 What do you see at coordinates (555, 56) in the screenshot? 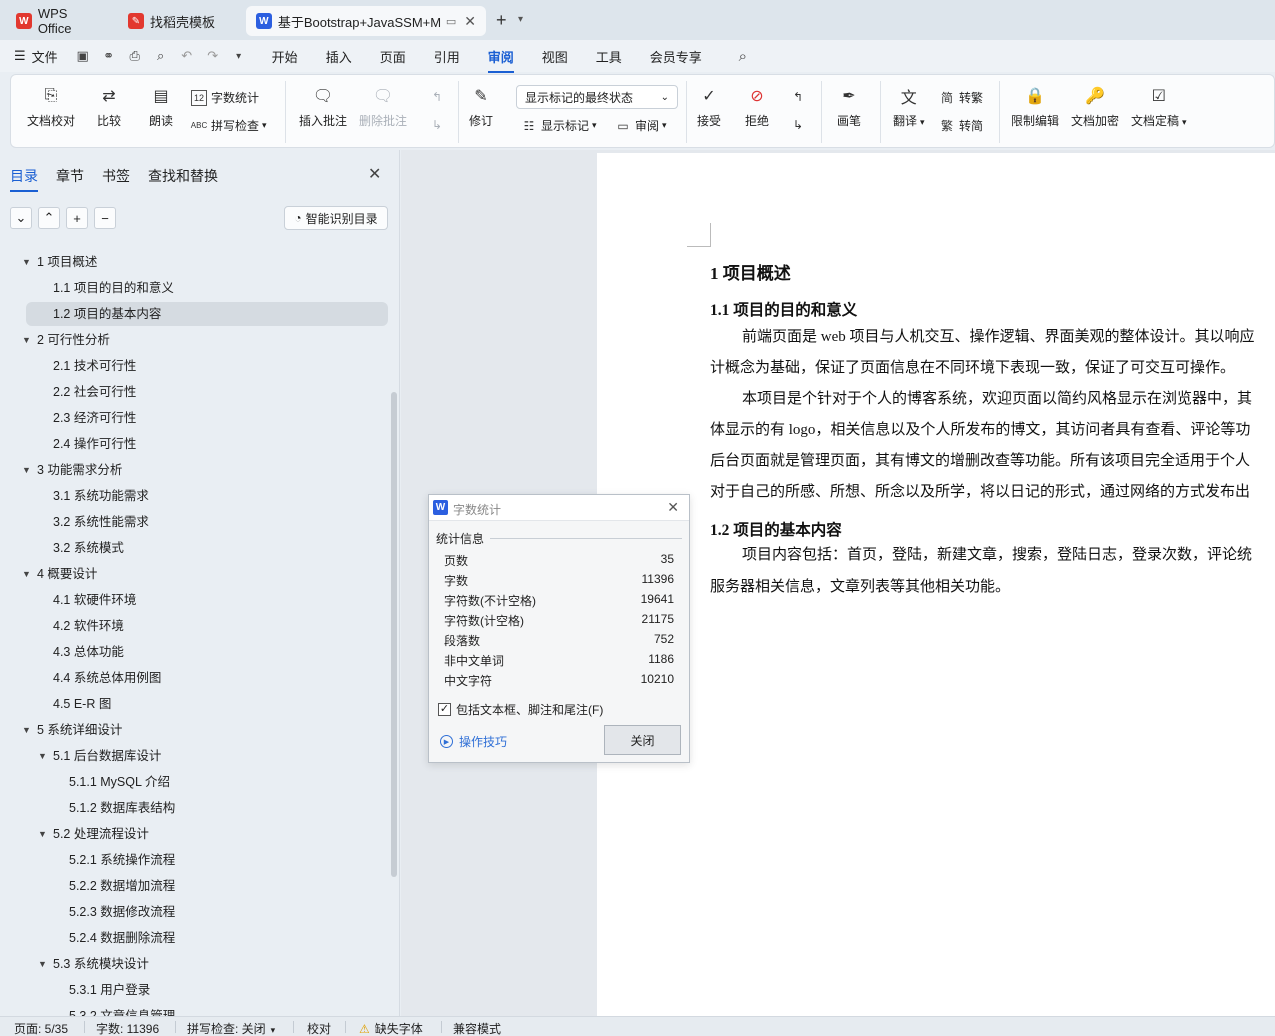
I see `menu-view: 视图` at bounding box center [555, 56].